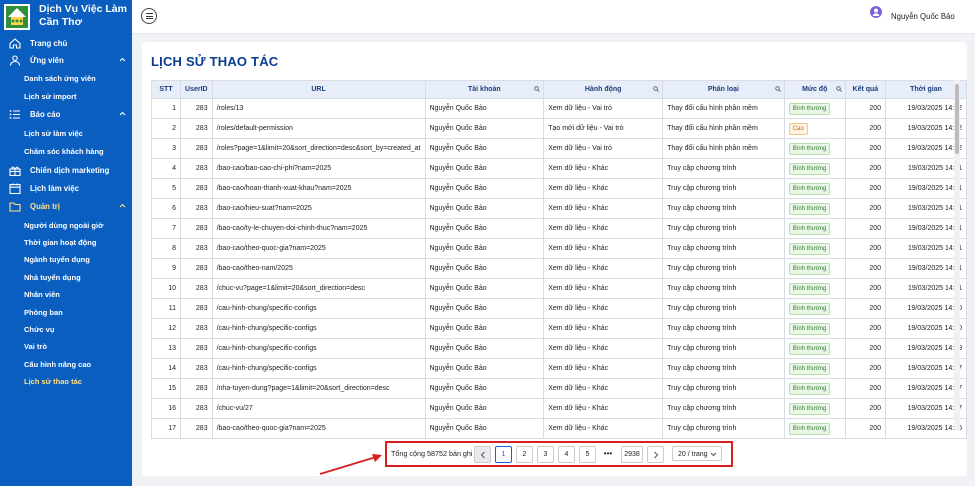 The image size is (975, 486). Describe the element at coordinates (723, 168) in the screenshot. I see `cell-category: Truy cập chương trình` at that location.